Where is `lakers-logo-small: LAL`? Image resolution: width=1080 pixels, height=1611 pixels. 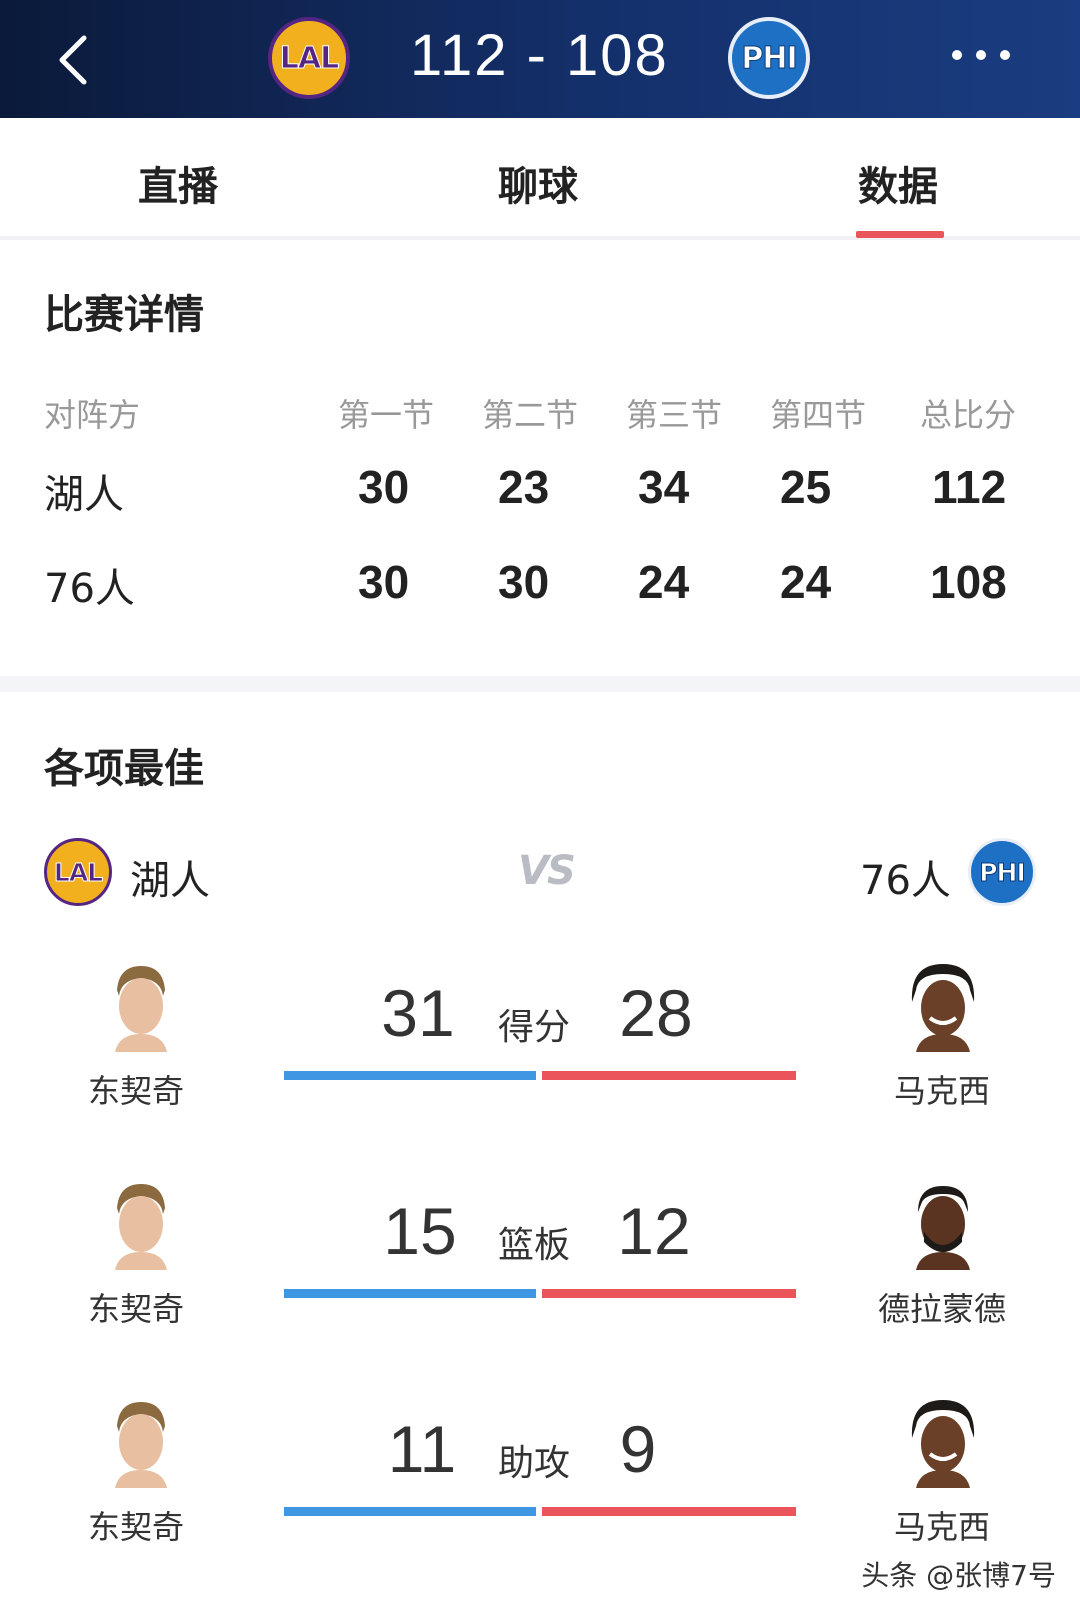 lakers-logo-small: LAL is located at coordinates (78, 872).